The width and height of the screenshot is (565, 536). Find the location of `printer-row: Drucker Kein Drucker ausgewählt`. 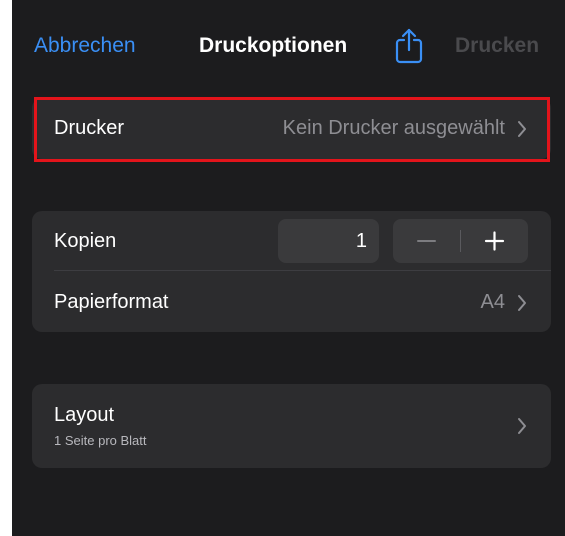

printer-row: Drucker Kein Drucker ausgewählt is located at coordinates (291, 128).